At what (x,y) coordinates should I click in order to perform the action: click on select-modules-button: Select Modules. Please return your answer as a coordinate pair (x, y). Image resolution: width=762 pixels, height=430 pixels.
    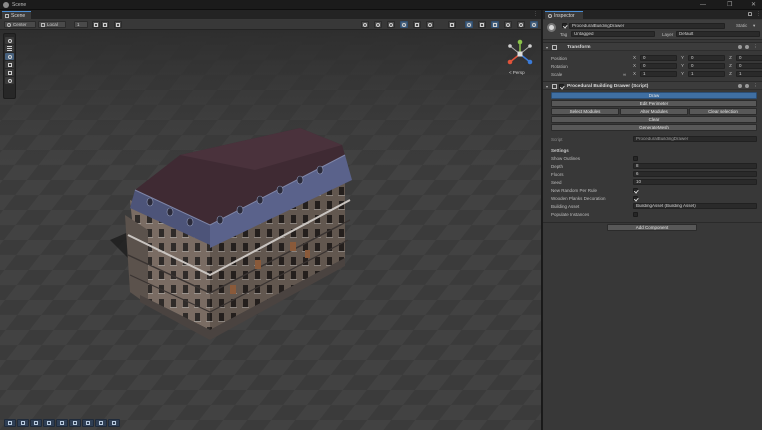
    Looking at the image, I should click on (585, 111).